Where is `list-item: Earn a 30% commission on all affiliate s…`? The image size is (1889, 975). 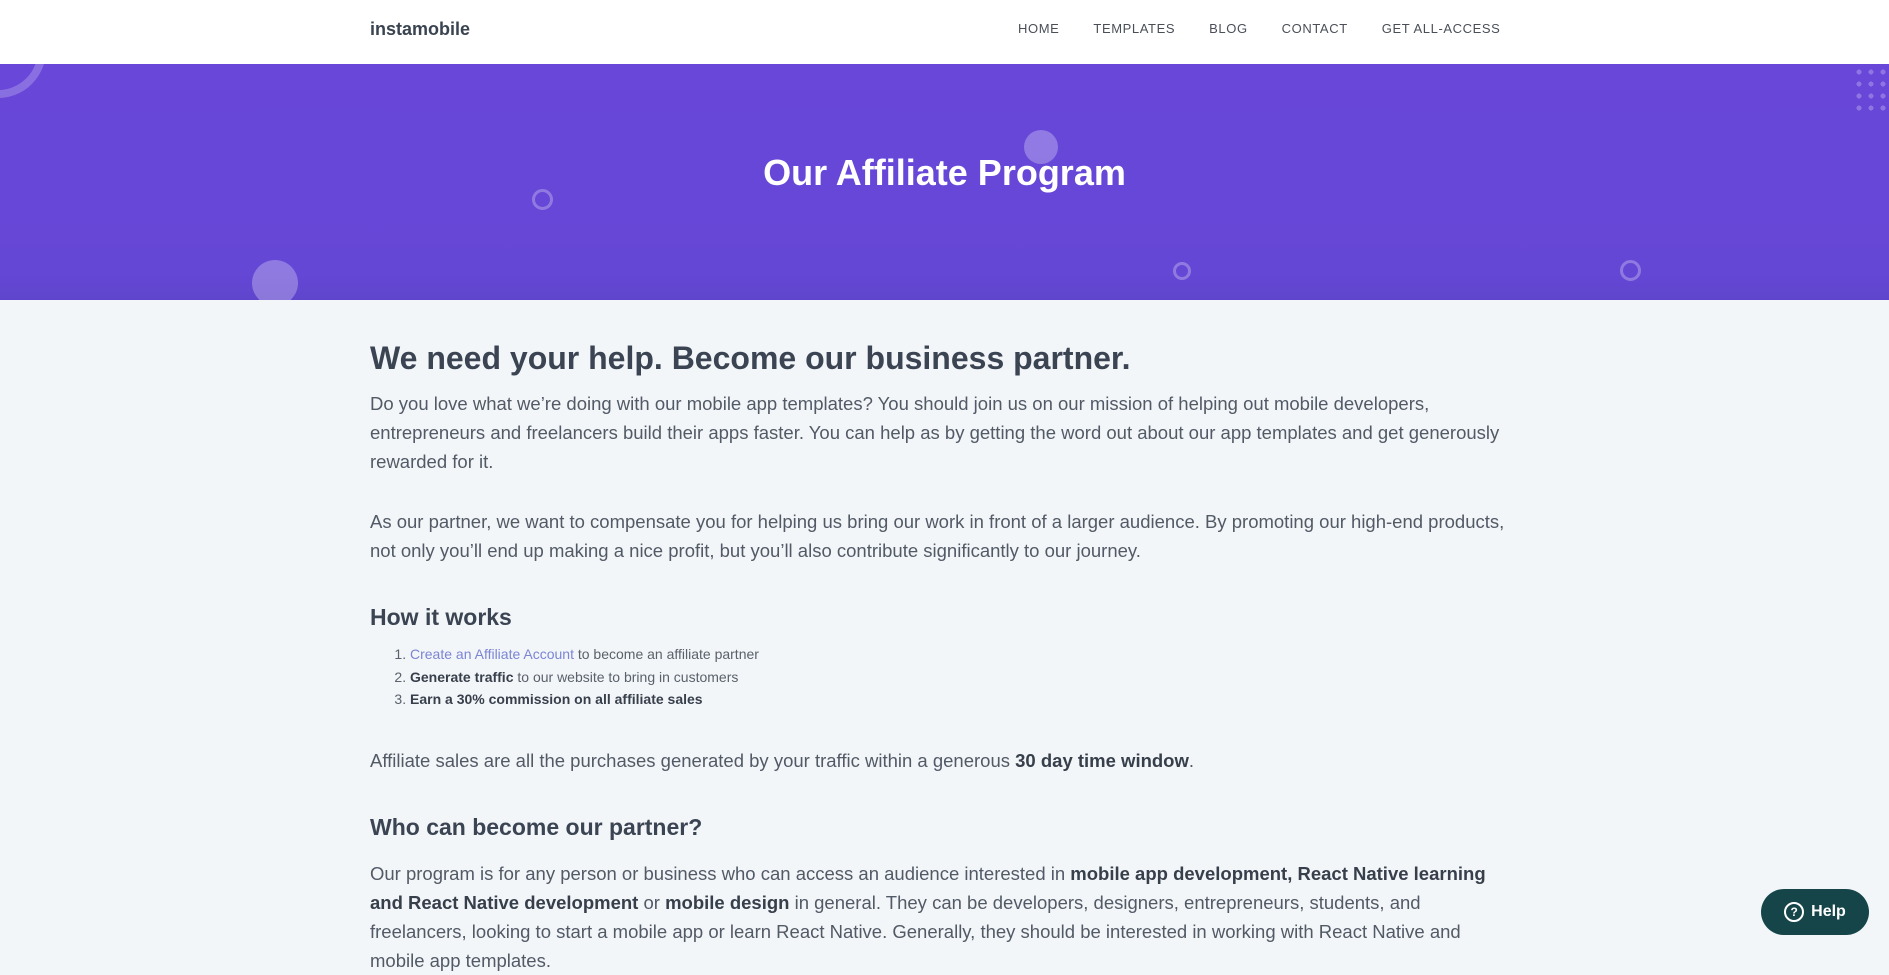 list-item: Earn a 30% commission on all affiliate s… is located at coordinates (960, 699).